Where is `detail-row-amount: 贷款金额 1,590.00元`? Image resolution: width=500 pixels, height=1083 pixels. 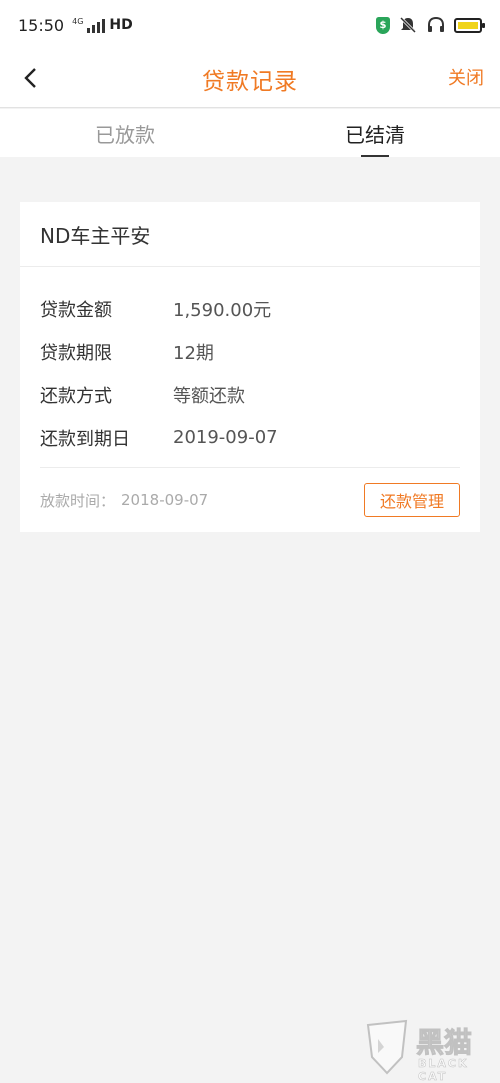
detail-row-amount: 贷款金额 1,590.00元 is located at coordinates (250, 308).